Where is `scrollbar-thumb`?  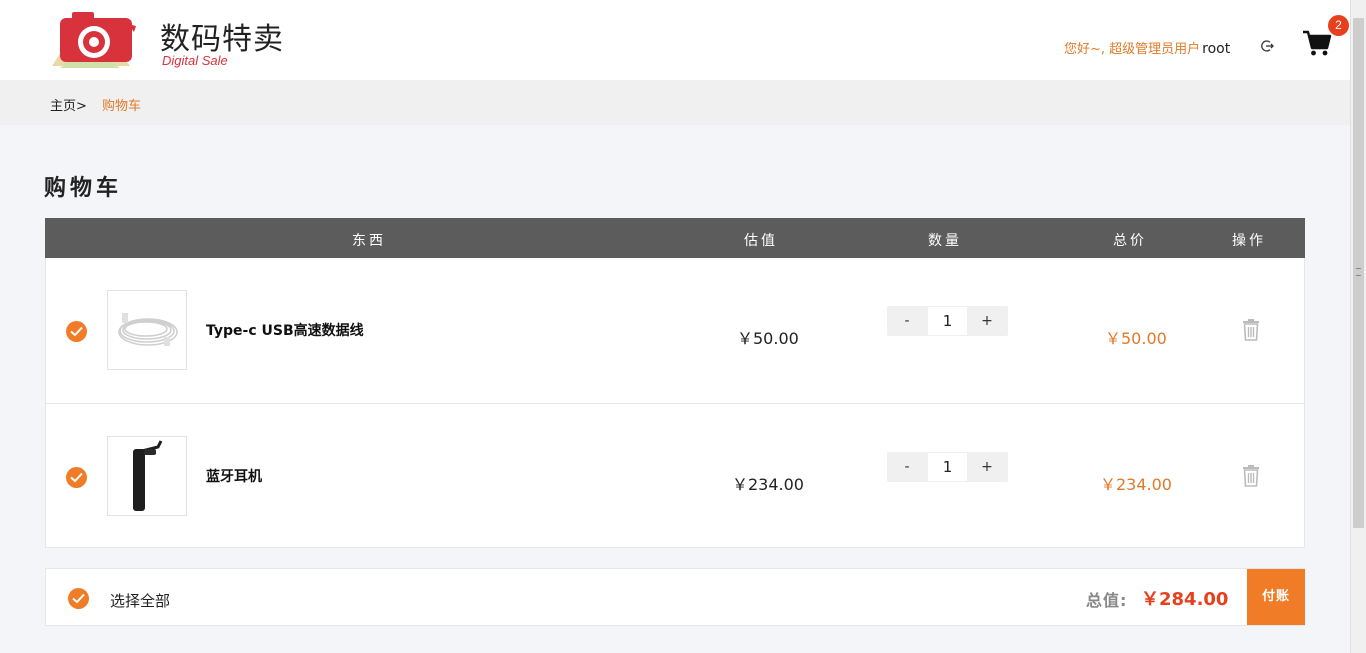 scrollbar-thumb is located at coordinates (1358, 273).